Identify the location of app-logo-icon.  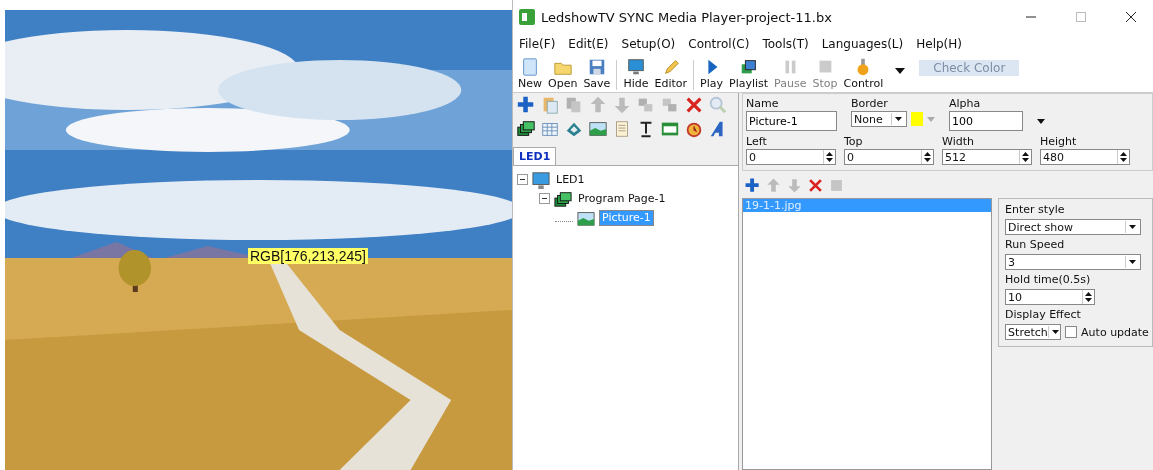
(527, 17).